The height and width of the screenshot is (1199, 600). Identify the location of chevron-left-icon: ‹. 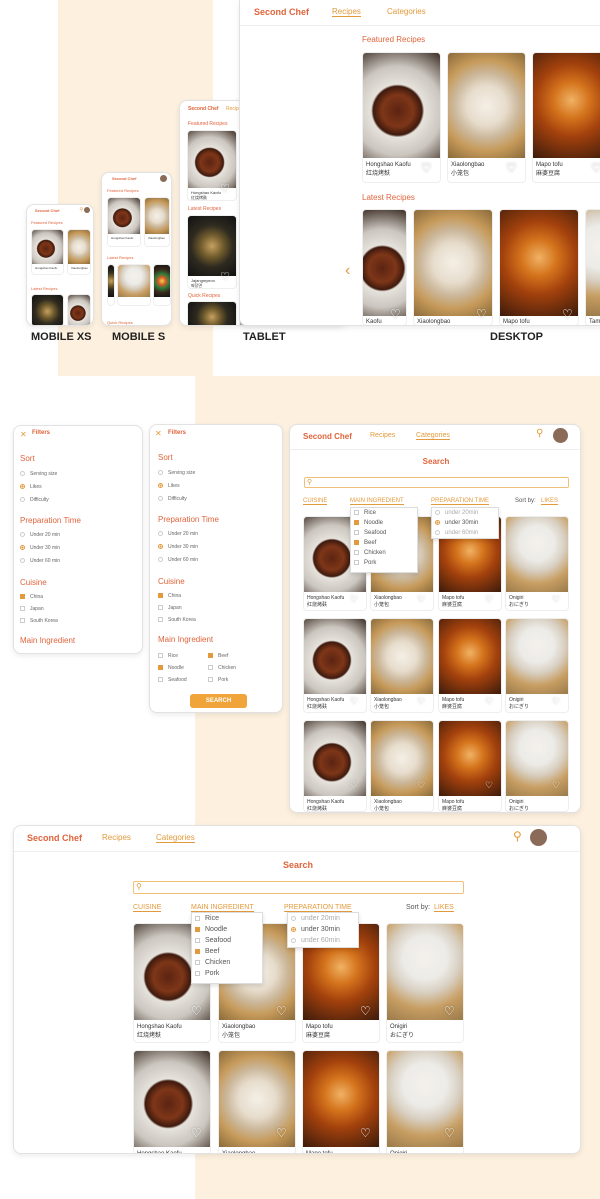
(347, 271).